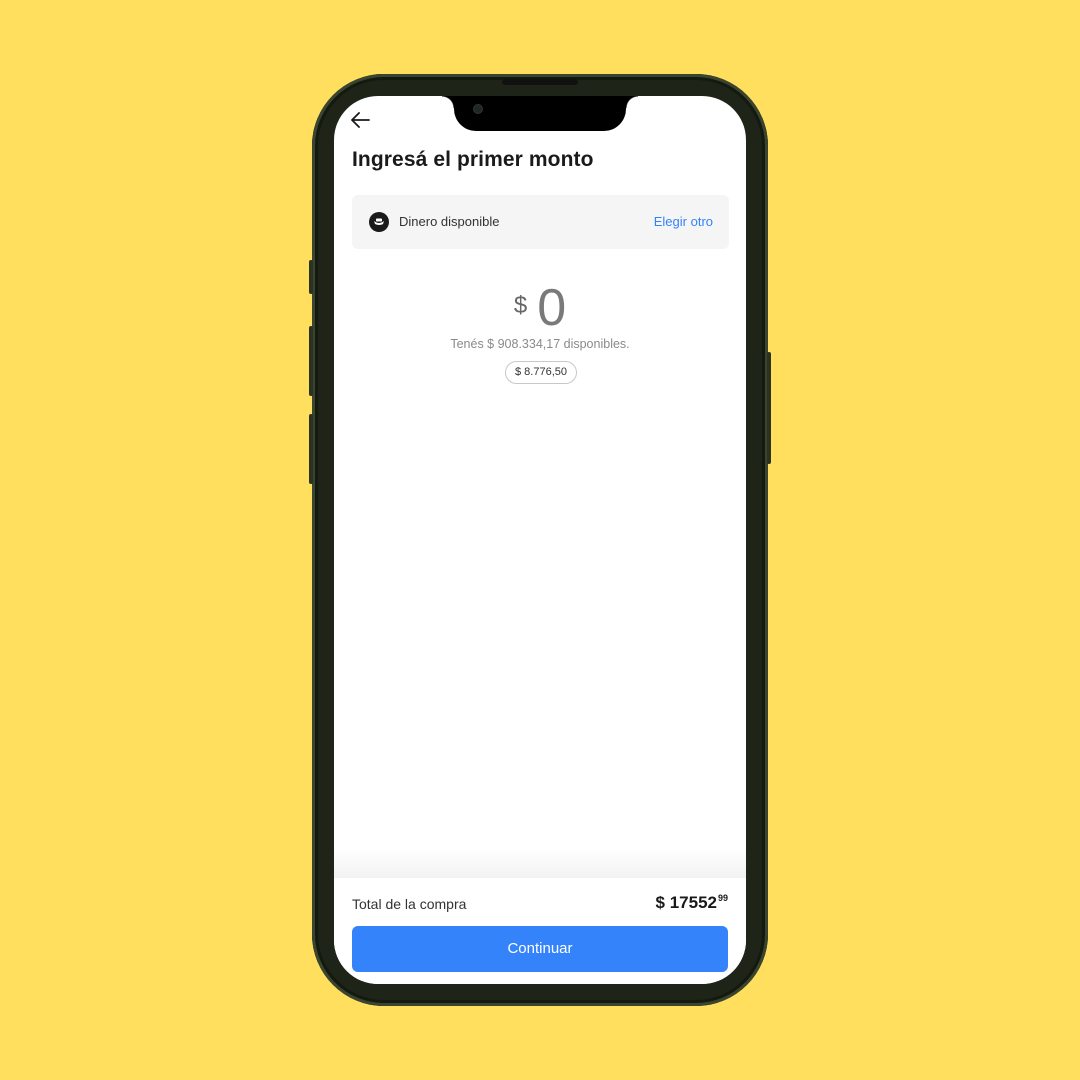 The width and height of the screenshot is (1080, 1080). I want to click on available-balance-text: Tenés $ 908.334,17 disponibles., so click(540, 344).